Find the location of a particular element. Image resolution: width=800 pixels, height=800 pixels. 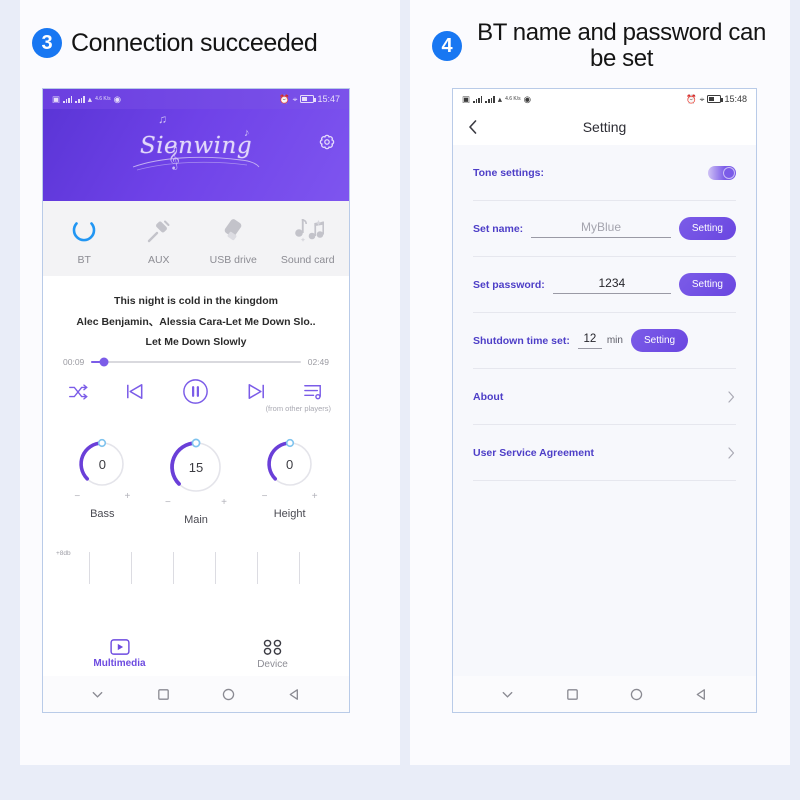

settings-label-password: Set password: is located at coordinates (509, 284).